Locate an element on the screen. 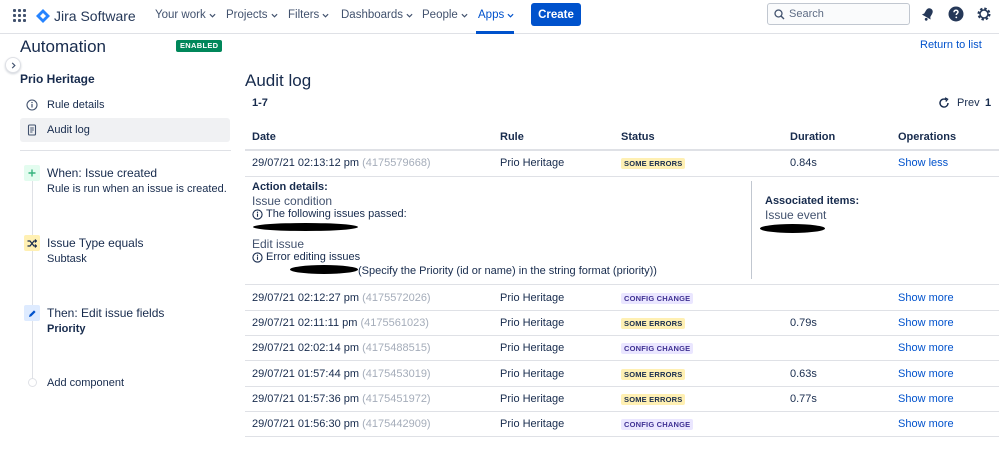 This screenshot has height=459, width=999. create-button: Create is located at coordinates (556, 14).